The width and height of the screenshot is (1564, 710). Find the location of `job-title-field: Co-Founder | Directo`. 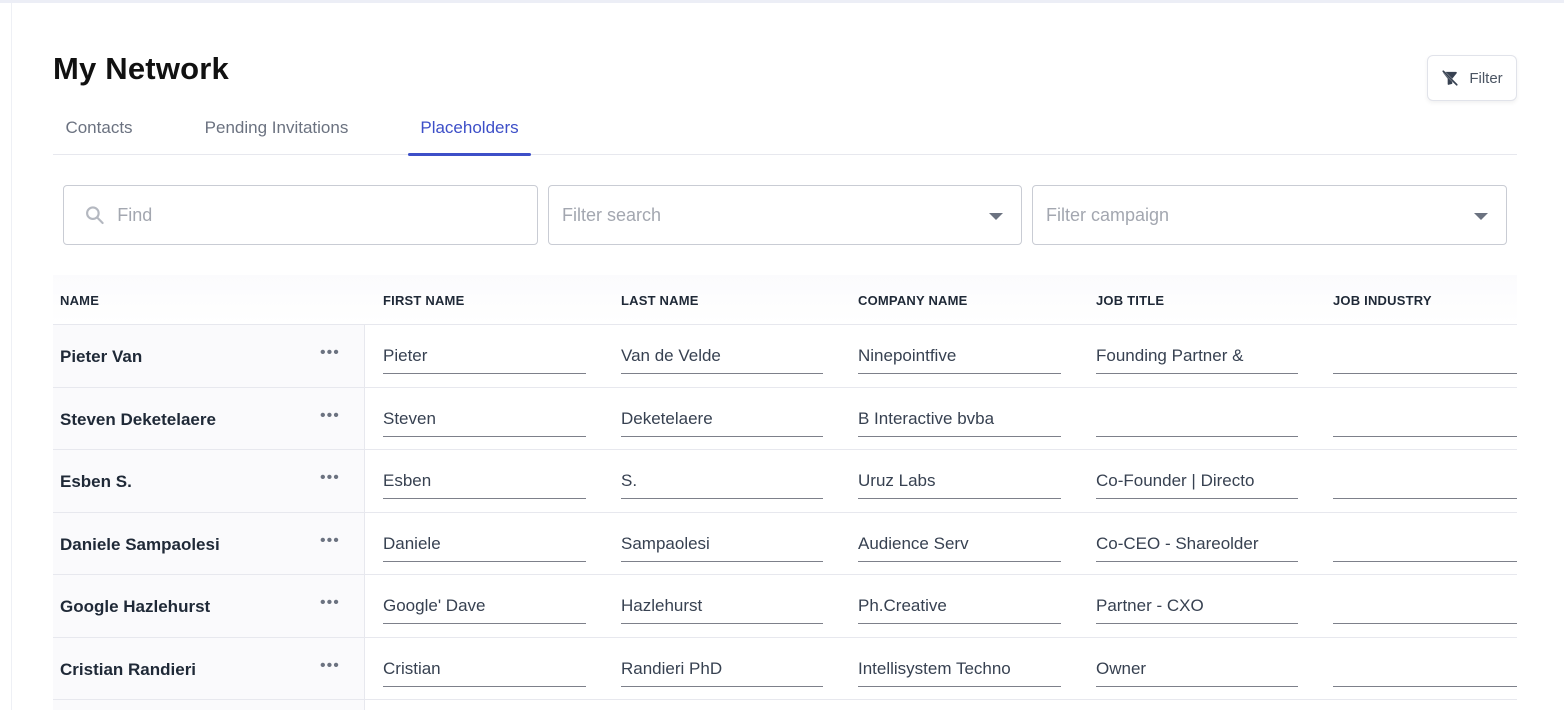

job-title-field: Co-Founder | Directo is located at coordinates (1197, 483).